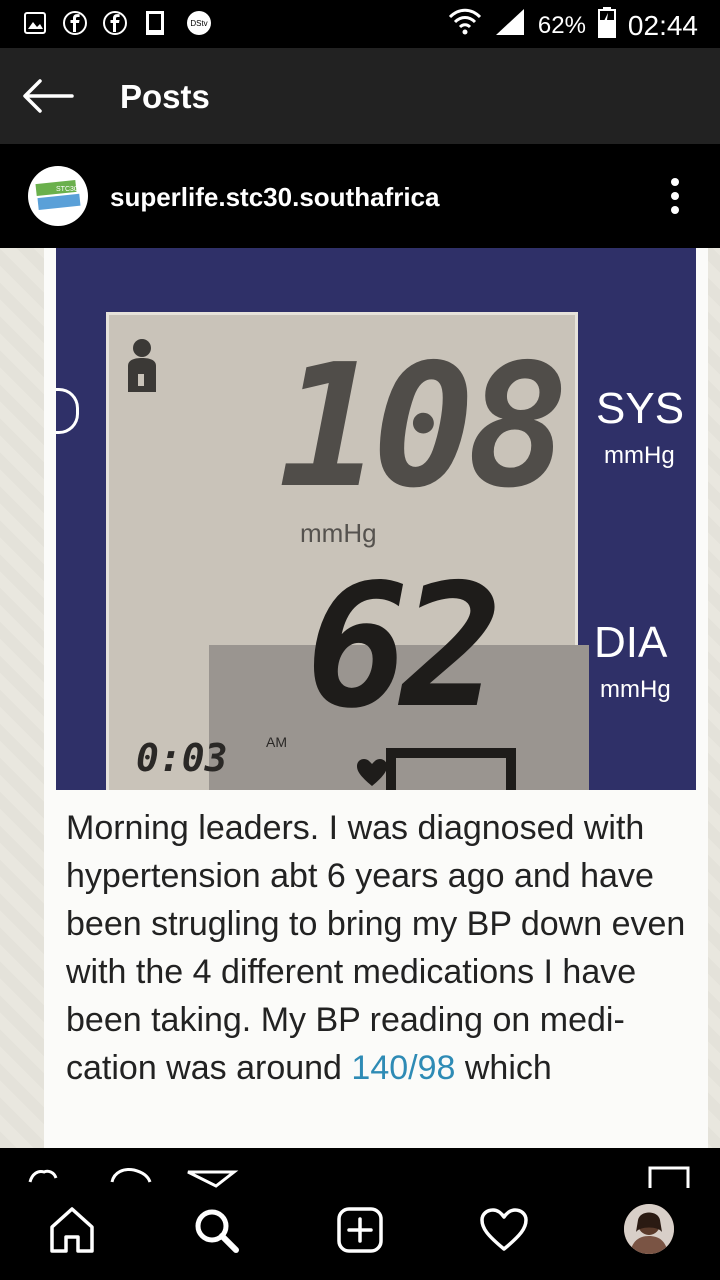 Image resolution: width=720 pixels, height=1280 pixels. I want to click on home-icon, so click(72, 1230).